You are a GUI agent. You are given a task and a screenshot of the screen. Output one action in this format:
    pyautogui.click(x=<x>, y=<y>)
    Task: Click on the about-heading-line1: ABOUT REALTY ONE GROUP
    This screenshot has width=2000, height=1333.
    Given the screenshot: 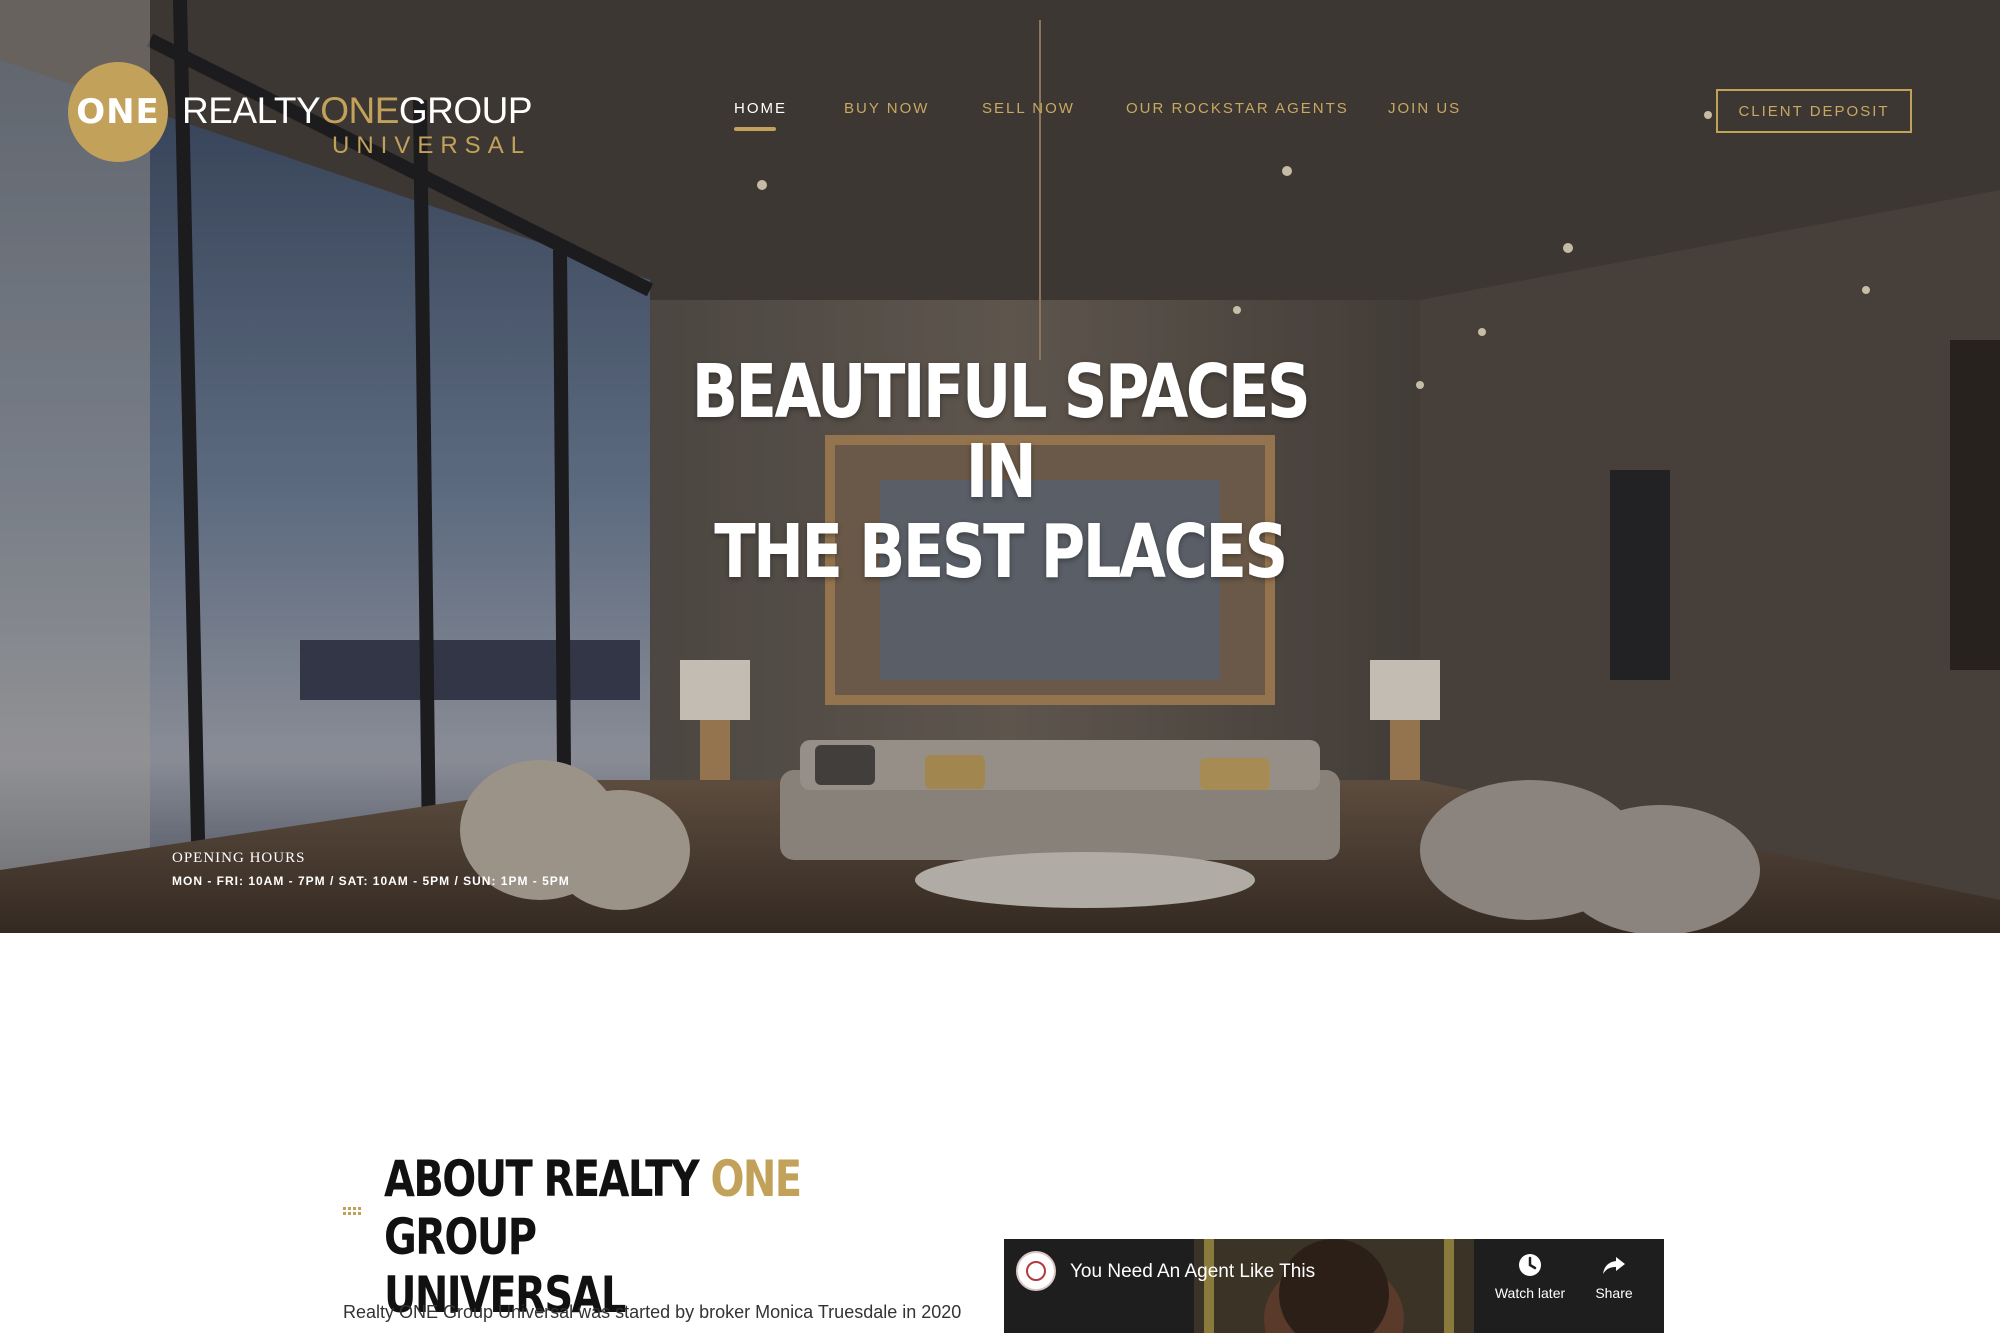 What is the action you would take?
    pyautogui.click(x=664, y=1208)
    